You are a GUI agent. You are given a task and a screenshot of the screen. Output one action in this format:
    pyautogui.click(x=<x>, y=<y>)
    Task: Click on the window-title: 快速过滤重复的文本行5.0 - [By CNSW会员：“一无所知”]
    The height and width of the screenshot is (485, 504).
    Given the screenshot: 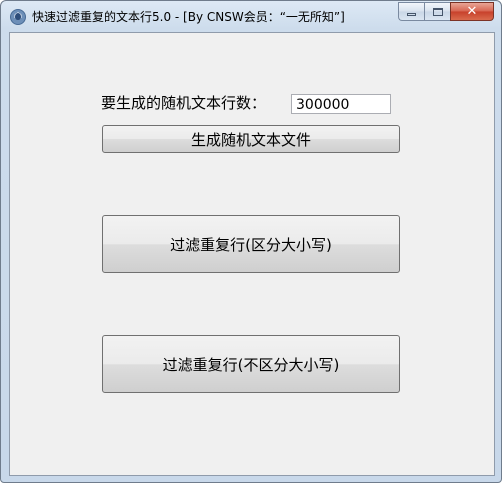 What is the action you would take?
    pyautogui.click(x=188, y=17)
    